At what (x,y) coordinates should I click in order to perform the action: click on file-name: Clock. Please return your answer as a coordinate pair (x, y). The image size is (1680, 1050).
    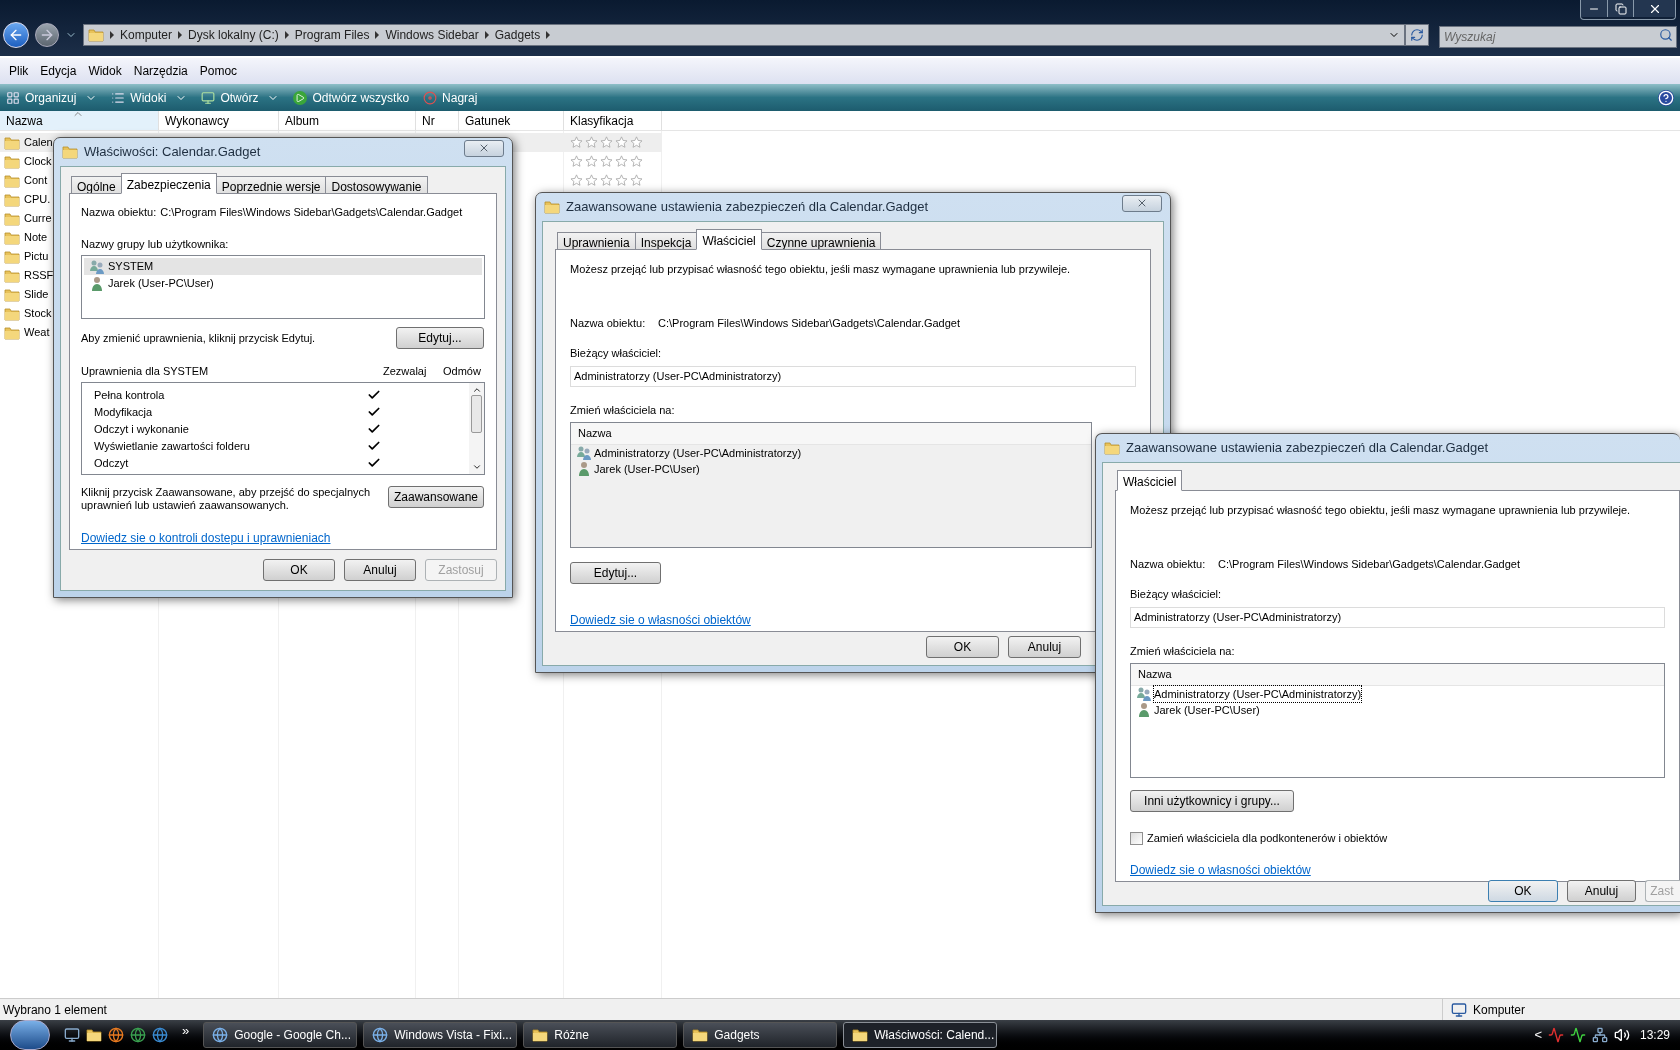
    Looking at the image, I should click on (38, 162).